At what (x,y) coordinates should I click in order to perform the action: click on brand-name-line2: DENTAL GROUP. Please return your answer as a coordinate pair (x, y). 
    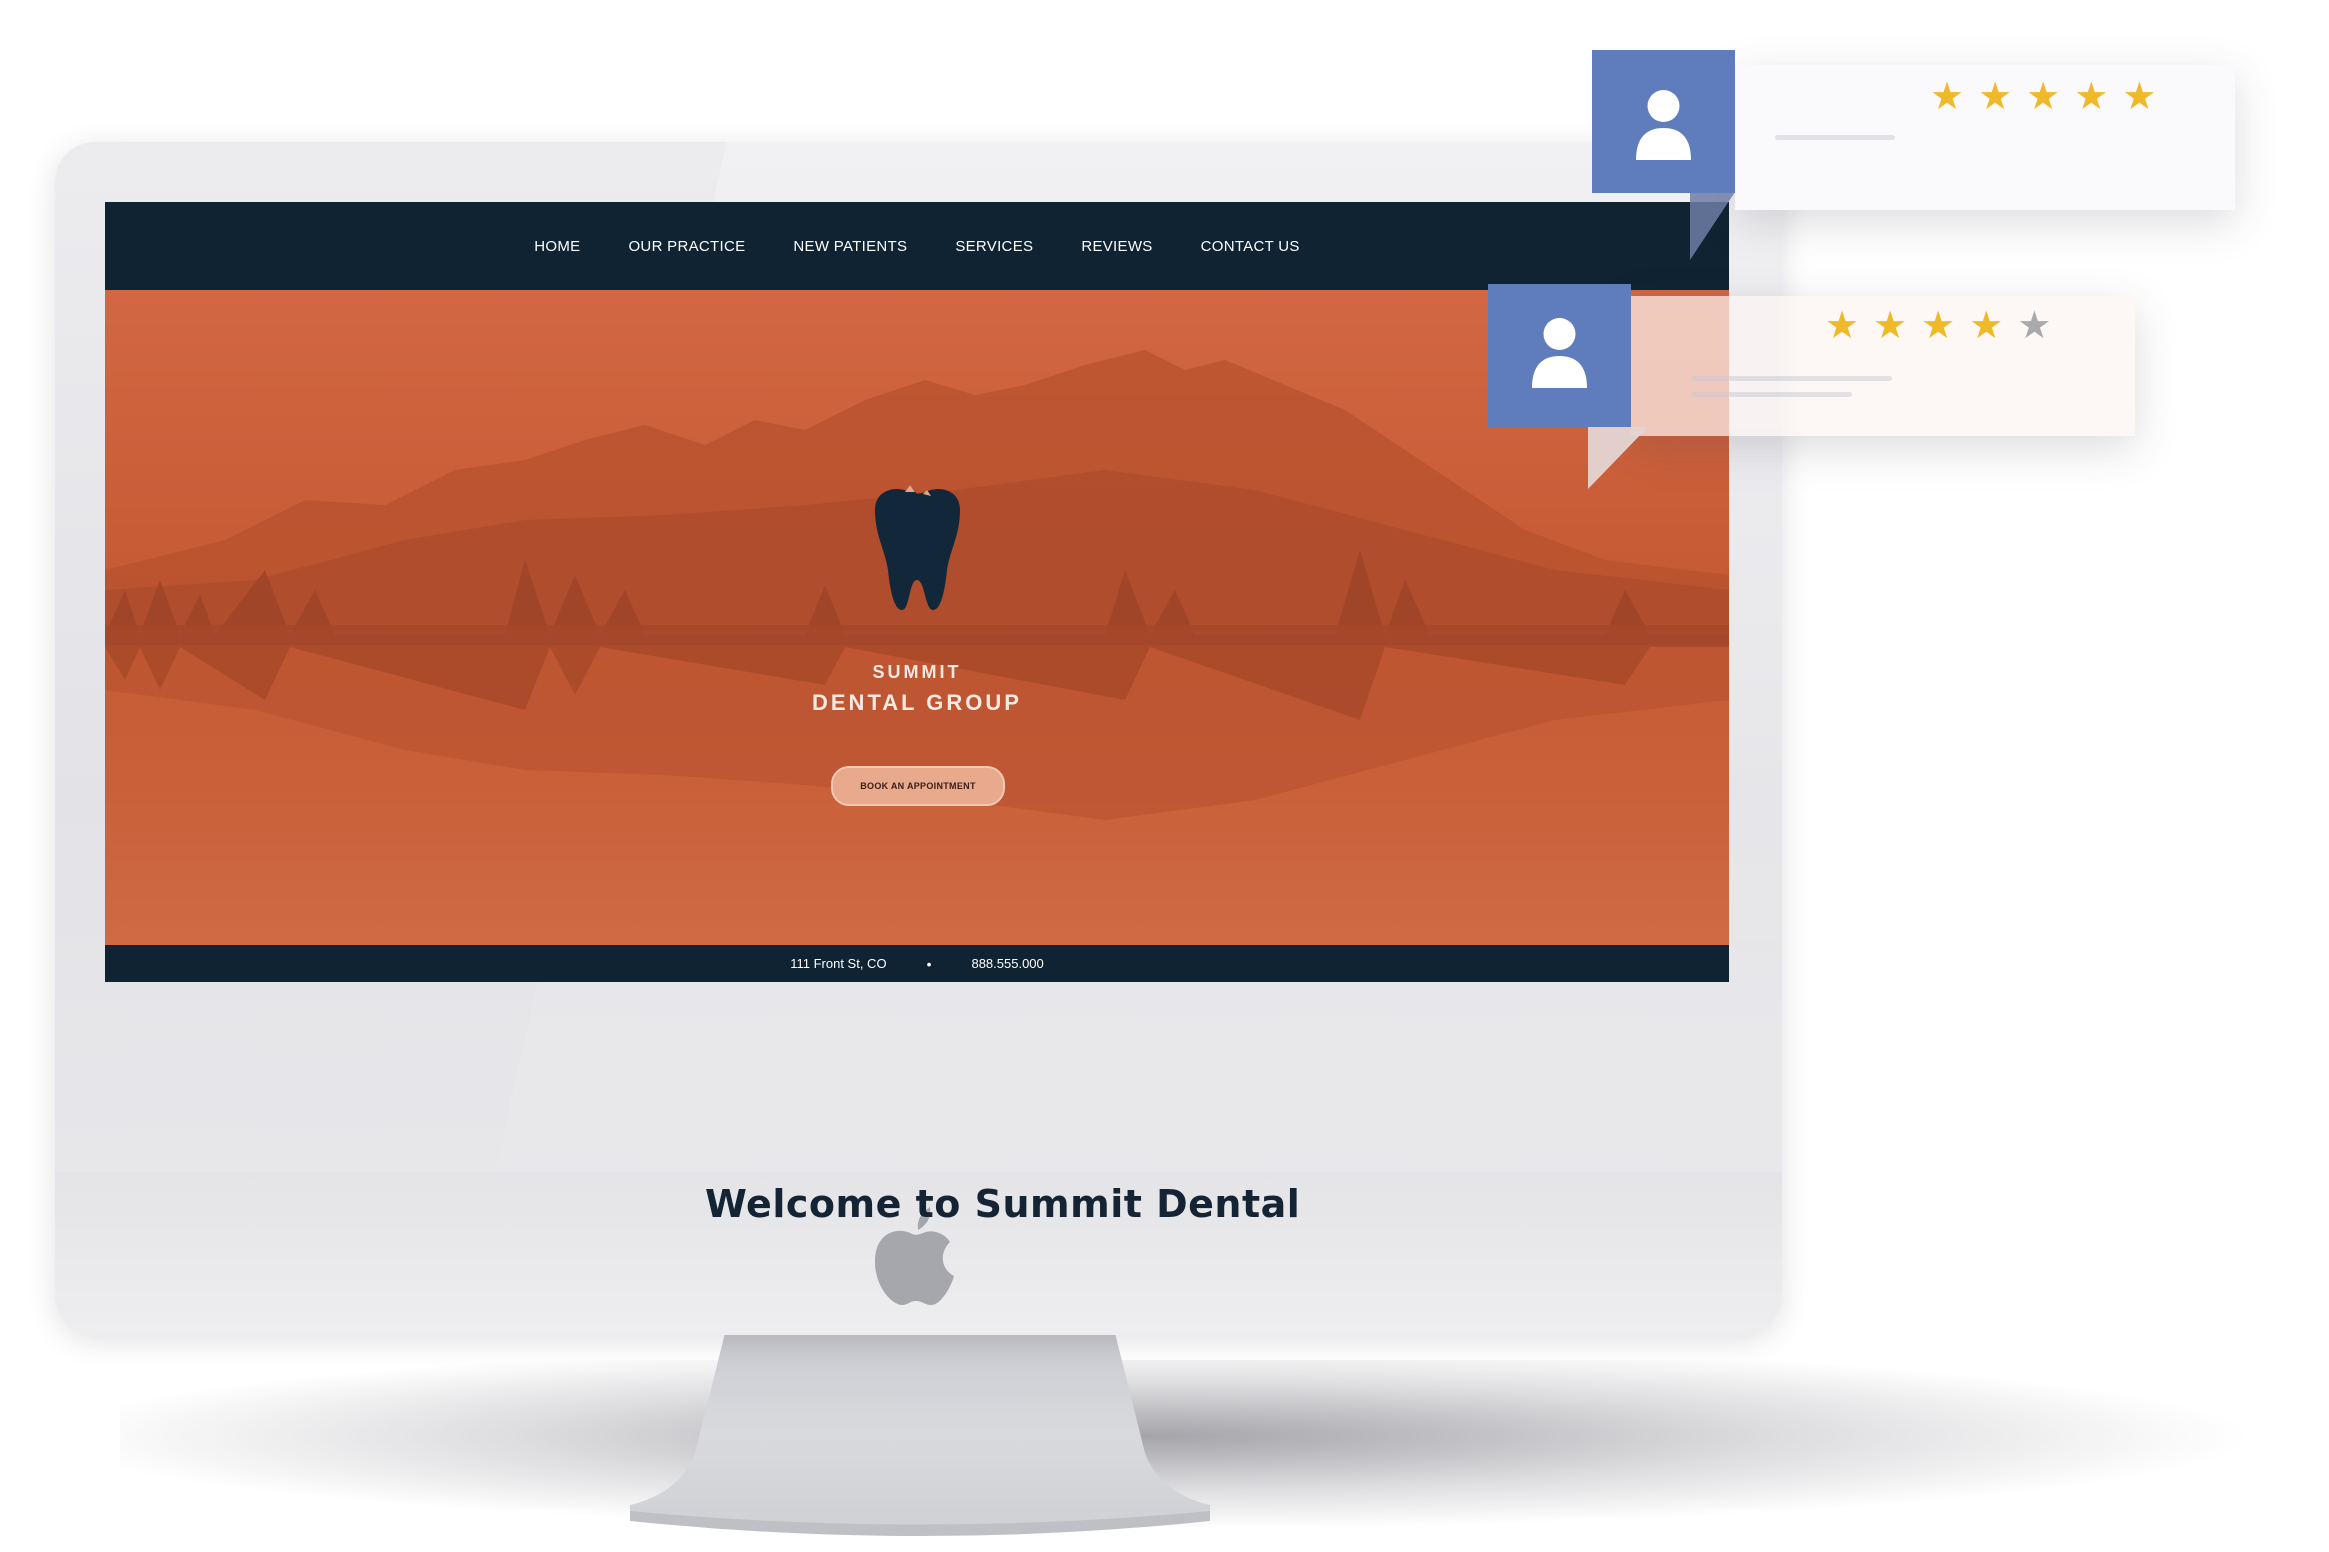
    Looking at the image, I should click on (917, 702).